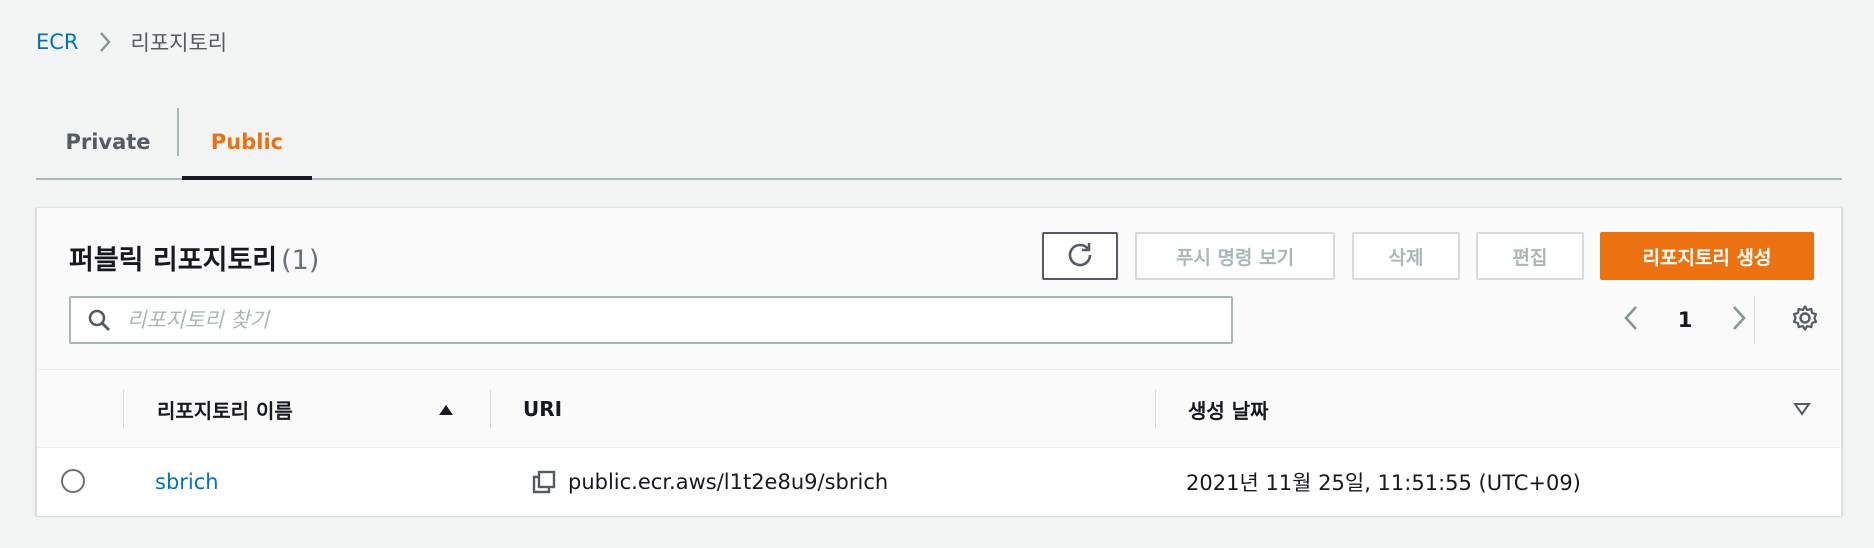  Describe the element at coordinates (1754, 320) in the screenshot. I see `pagination-divider` at that location.